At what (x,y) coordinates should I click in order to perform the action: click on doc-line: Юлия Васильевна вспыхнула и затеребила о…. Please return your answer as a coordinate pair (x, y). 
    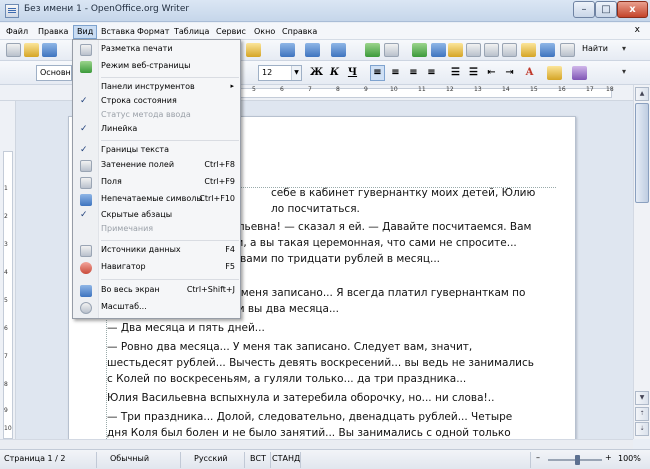
    Looking at the image, I should click on (300, 398).